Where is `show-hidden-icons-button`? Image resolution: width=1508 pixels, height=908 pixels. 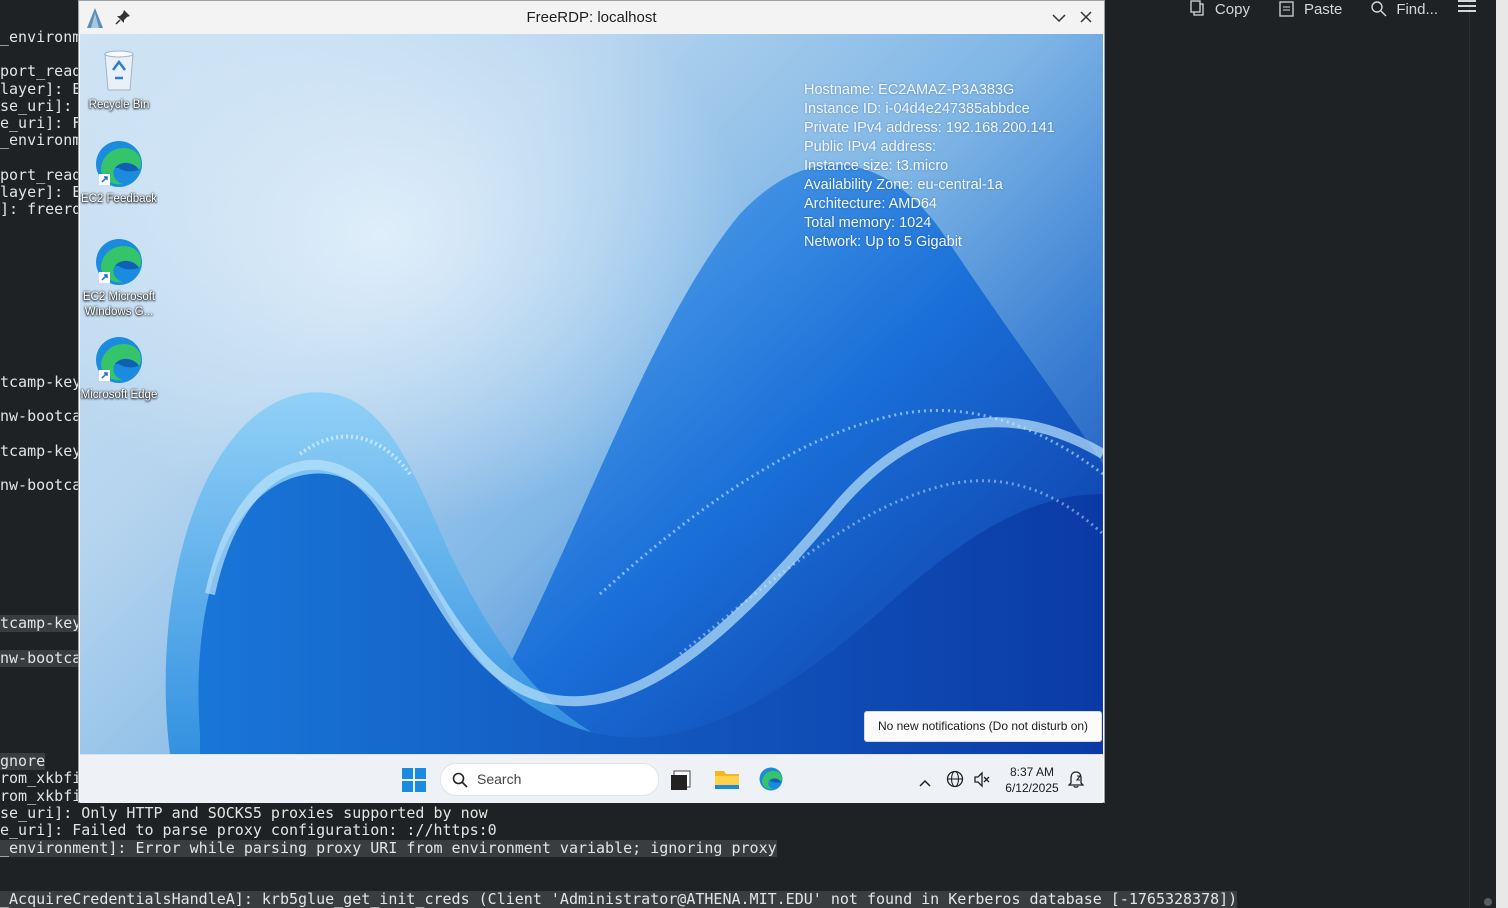 show-hidden-icons-button is located at coordinates (925, 782).